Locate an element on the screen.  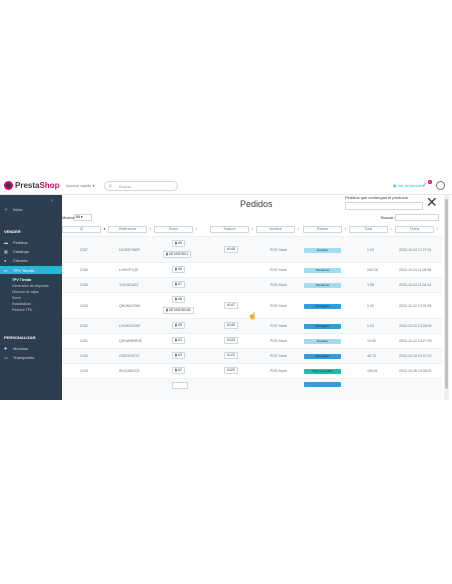
sidebar-item-label: Pedidos is located at coordinates (20, 242).